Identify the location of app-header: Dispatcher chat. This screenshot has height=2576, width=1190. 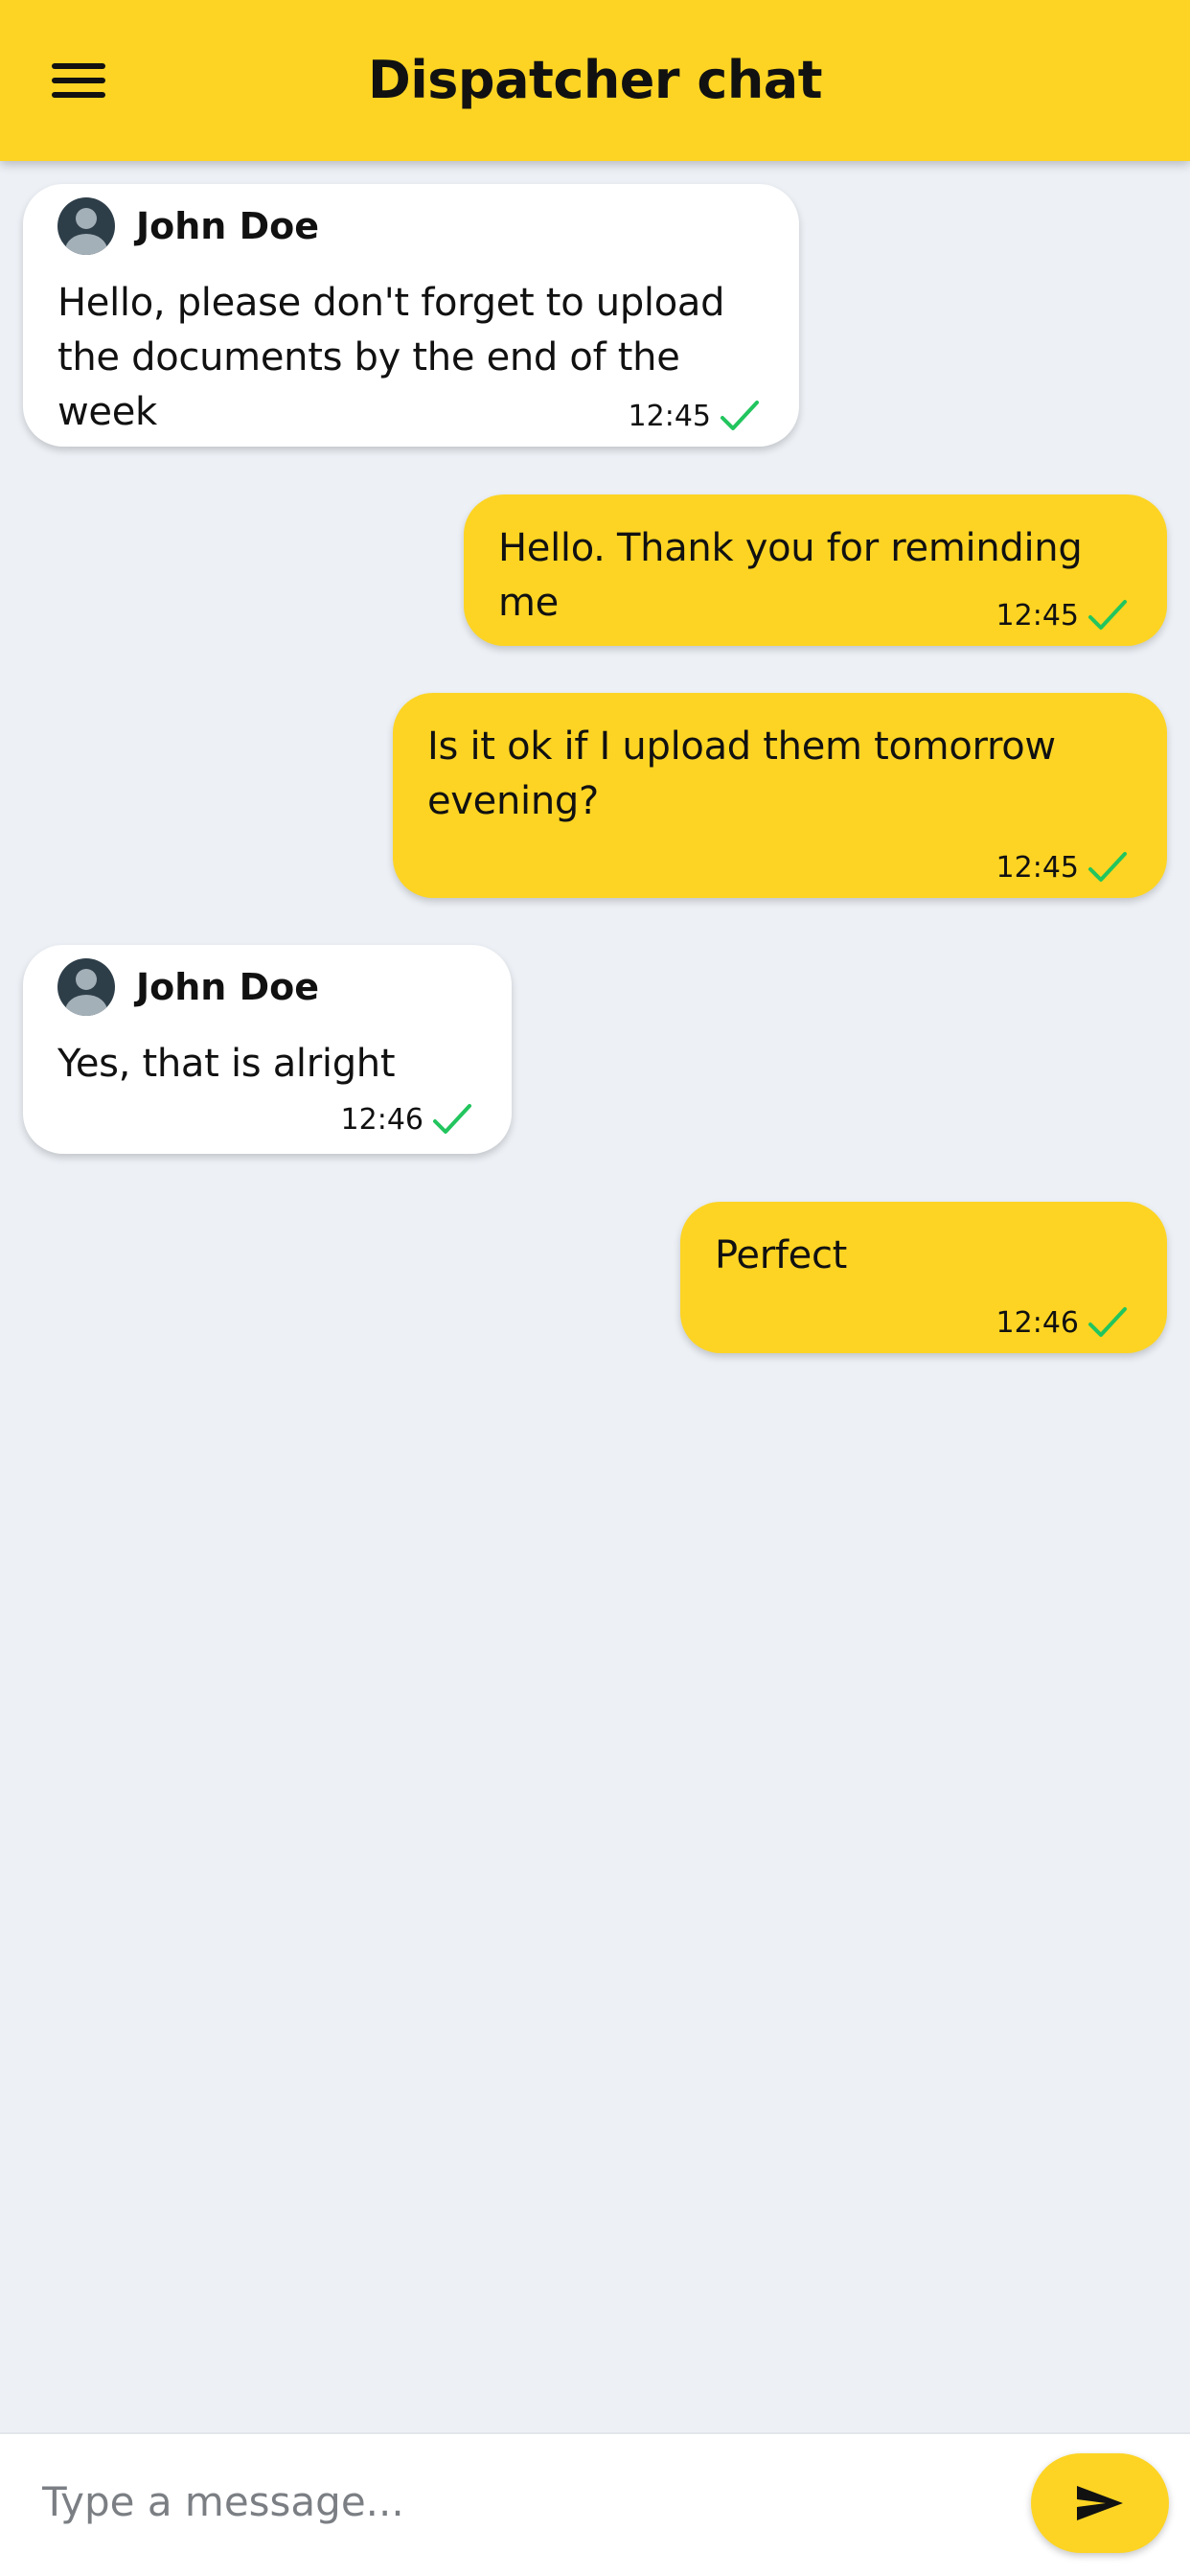
(595, 80).